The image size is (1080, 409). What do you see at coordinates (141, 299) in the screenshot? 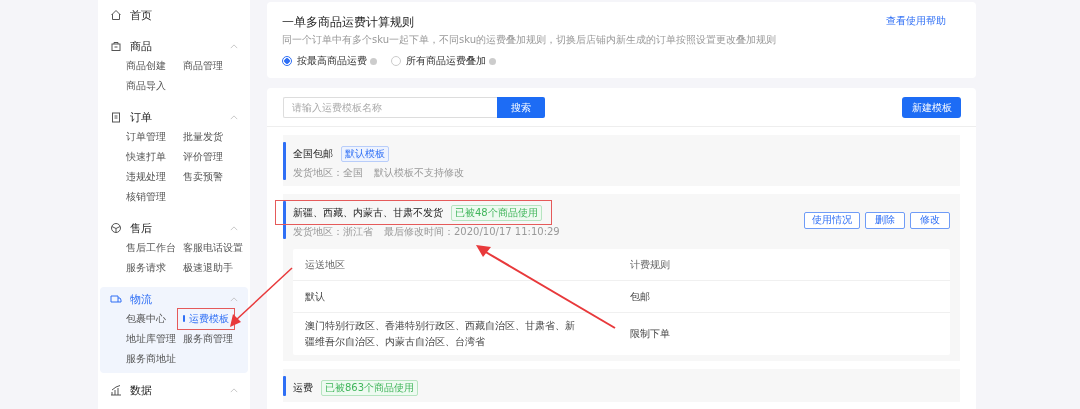
I see `menu-group-label: 物流` at bounding box center [141, 299].